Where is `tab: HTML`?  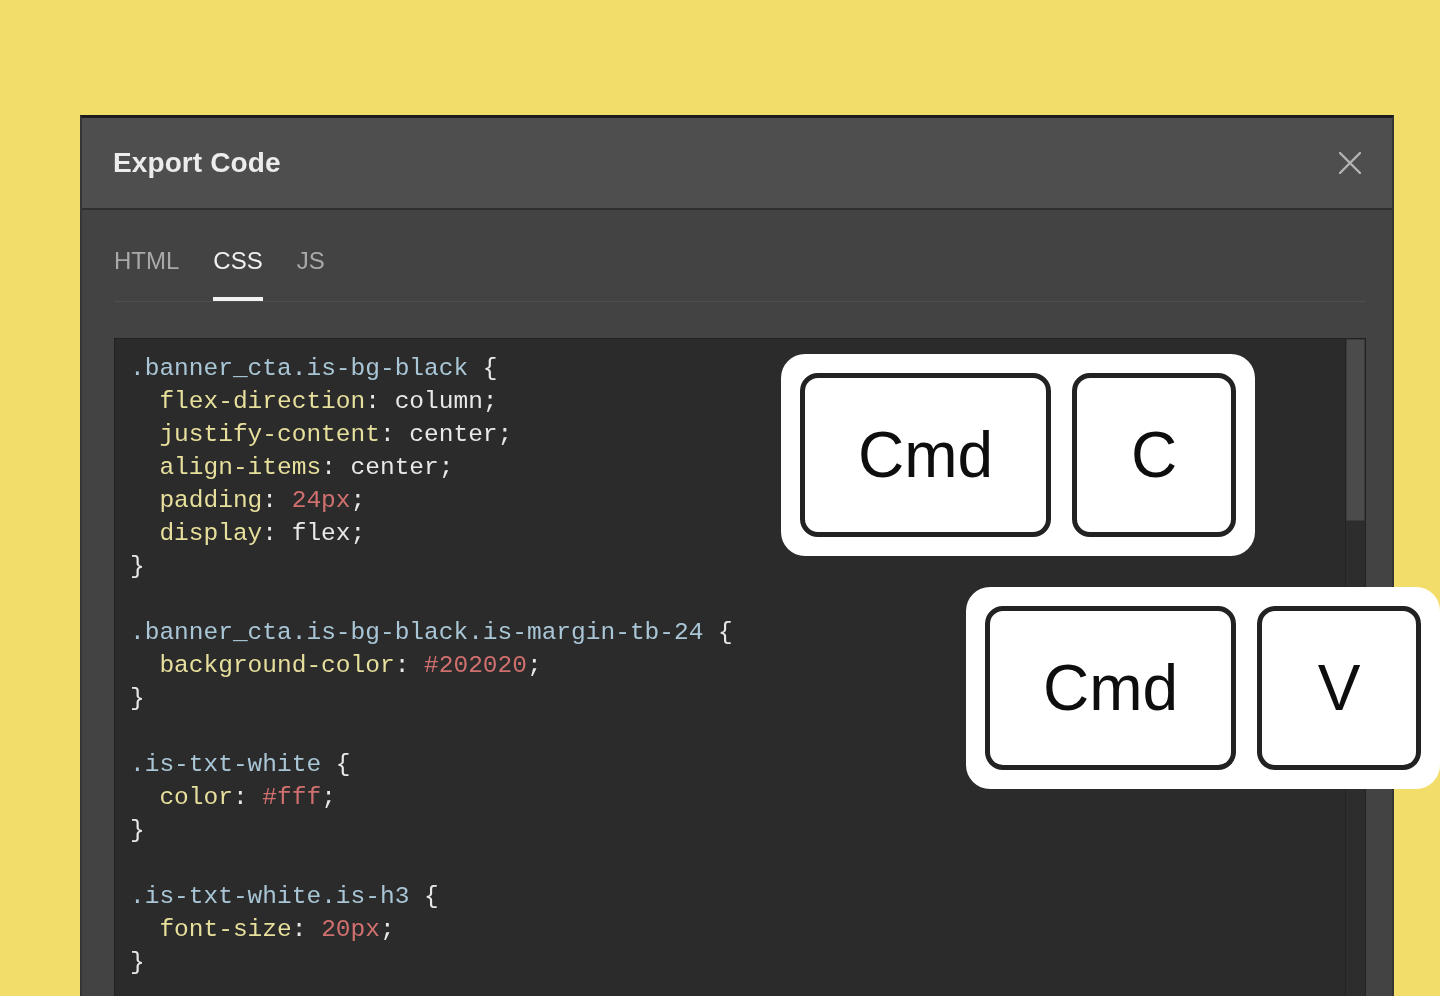
tab: HTML is located at coordinates (147, 255).